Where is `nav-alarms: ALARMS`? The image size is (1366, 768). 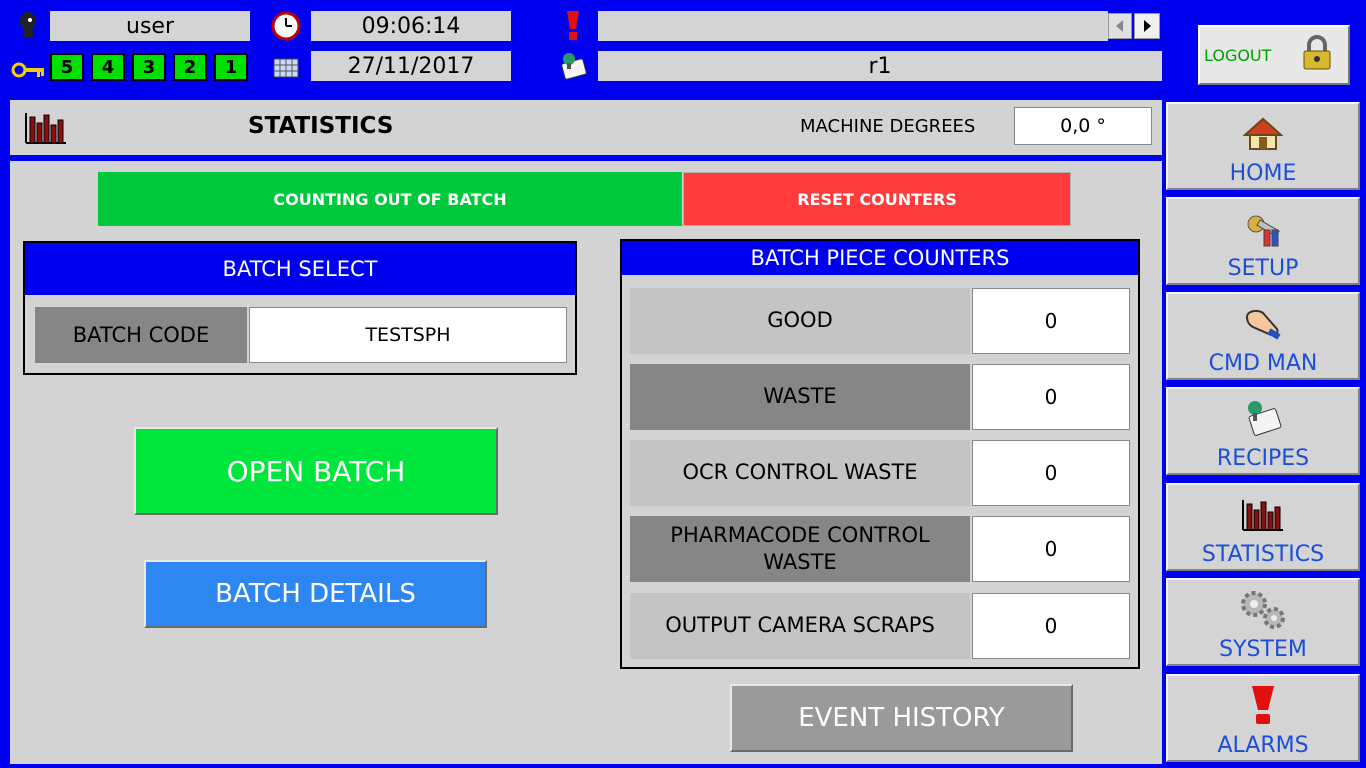 nav-alarms: ALARMS is located at coordinates (1263, 718).